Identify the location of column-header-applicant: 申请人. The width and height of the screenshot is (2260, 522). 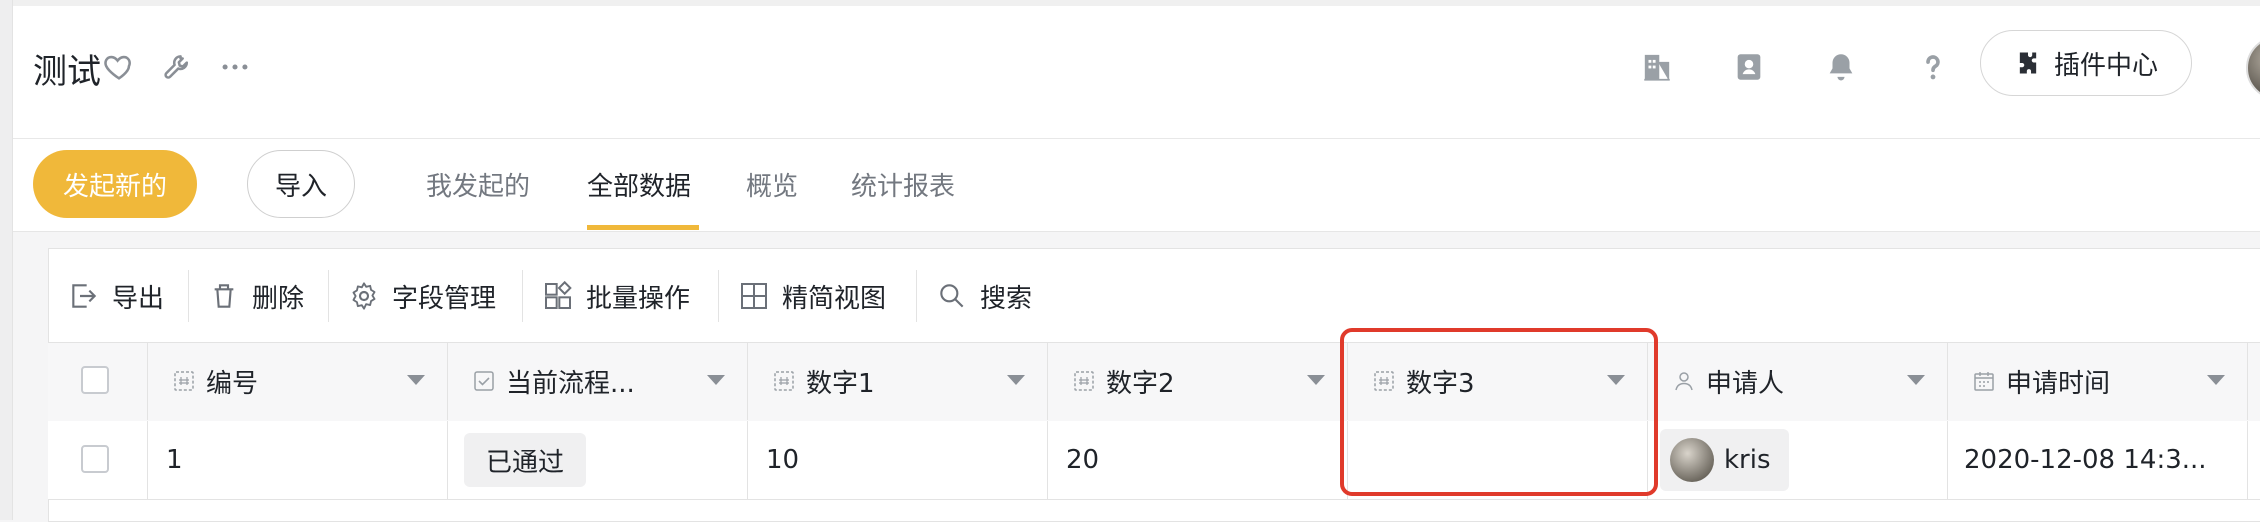
(1798, 381).